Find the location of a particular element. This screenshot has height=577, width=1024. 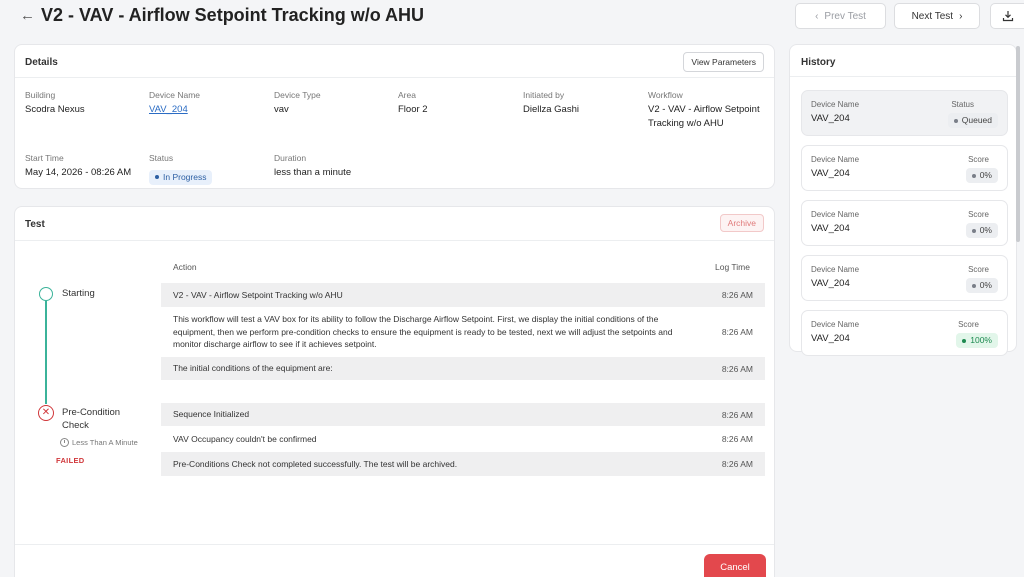

building-value: Scodra Nexus is located at coordinates (55, 109).